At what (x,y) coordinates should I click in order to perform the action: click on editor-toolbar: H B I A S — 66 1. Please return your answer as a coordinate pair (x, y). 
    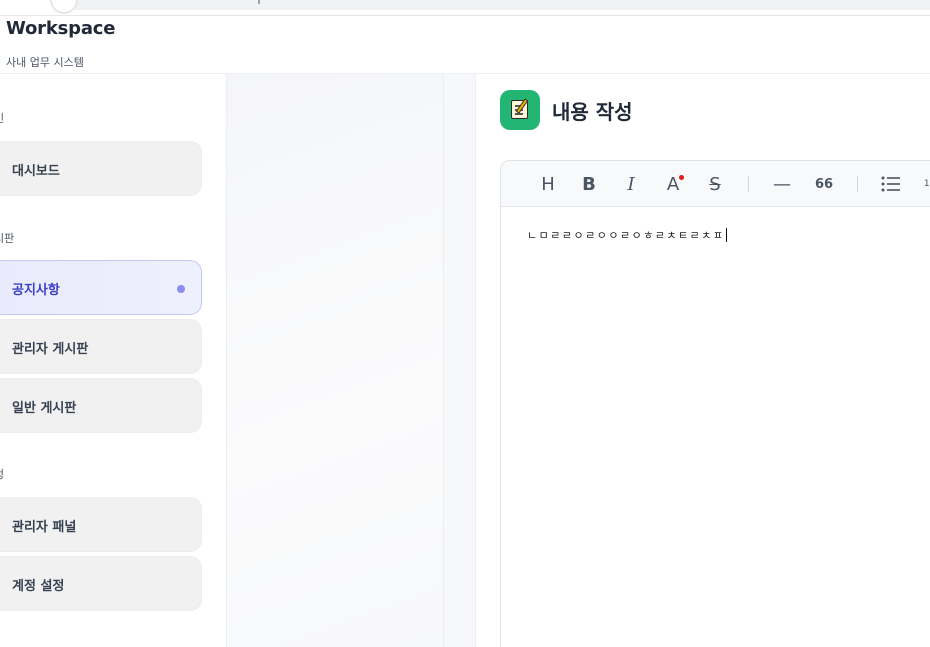
    Looking at the image, I should click on (715, 184).